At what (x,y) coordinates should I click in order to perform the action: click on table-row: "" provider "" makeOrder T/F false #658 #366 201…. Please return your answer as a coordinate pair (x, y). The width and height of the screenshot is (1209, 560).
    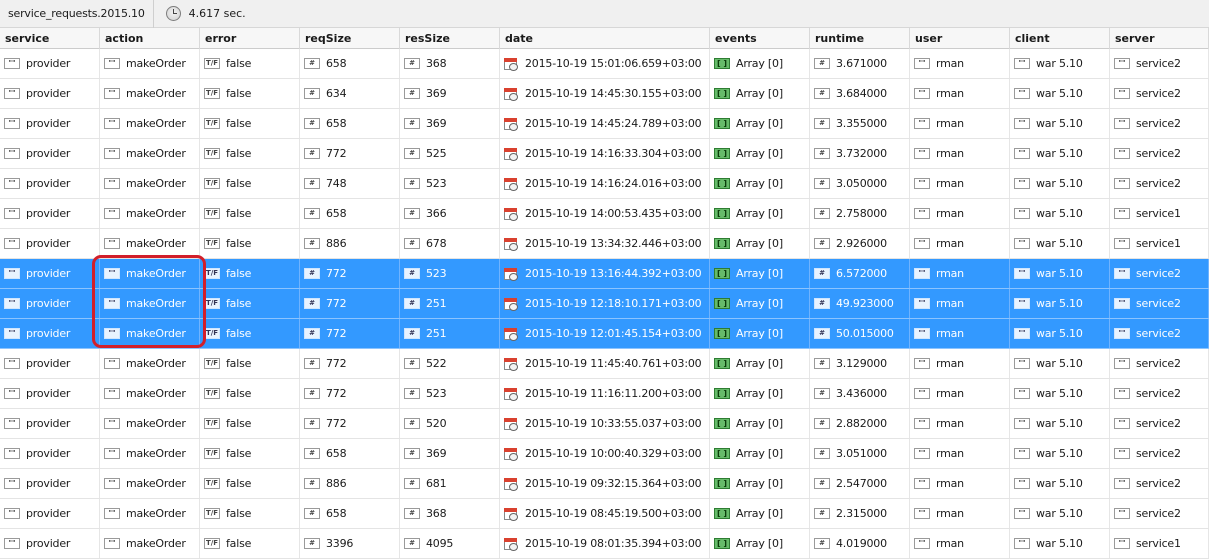
    Looking at the image, I should click on (604, 214).